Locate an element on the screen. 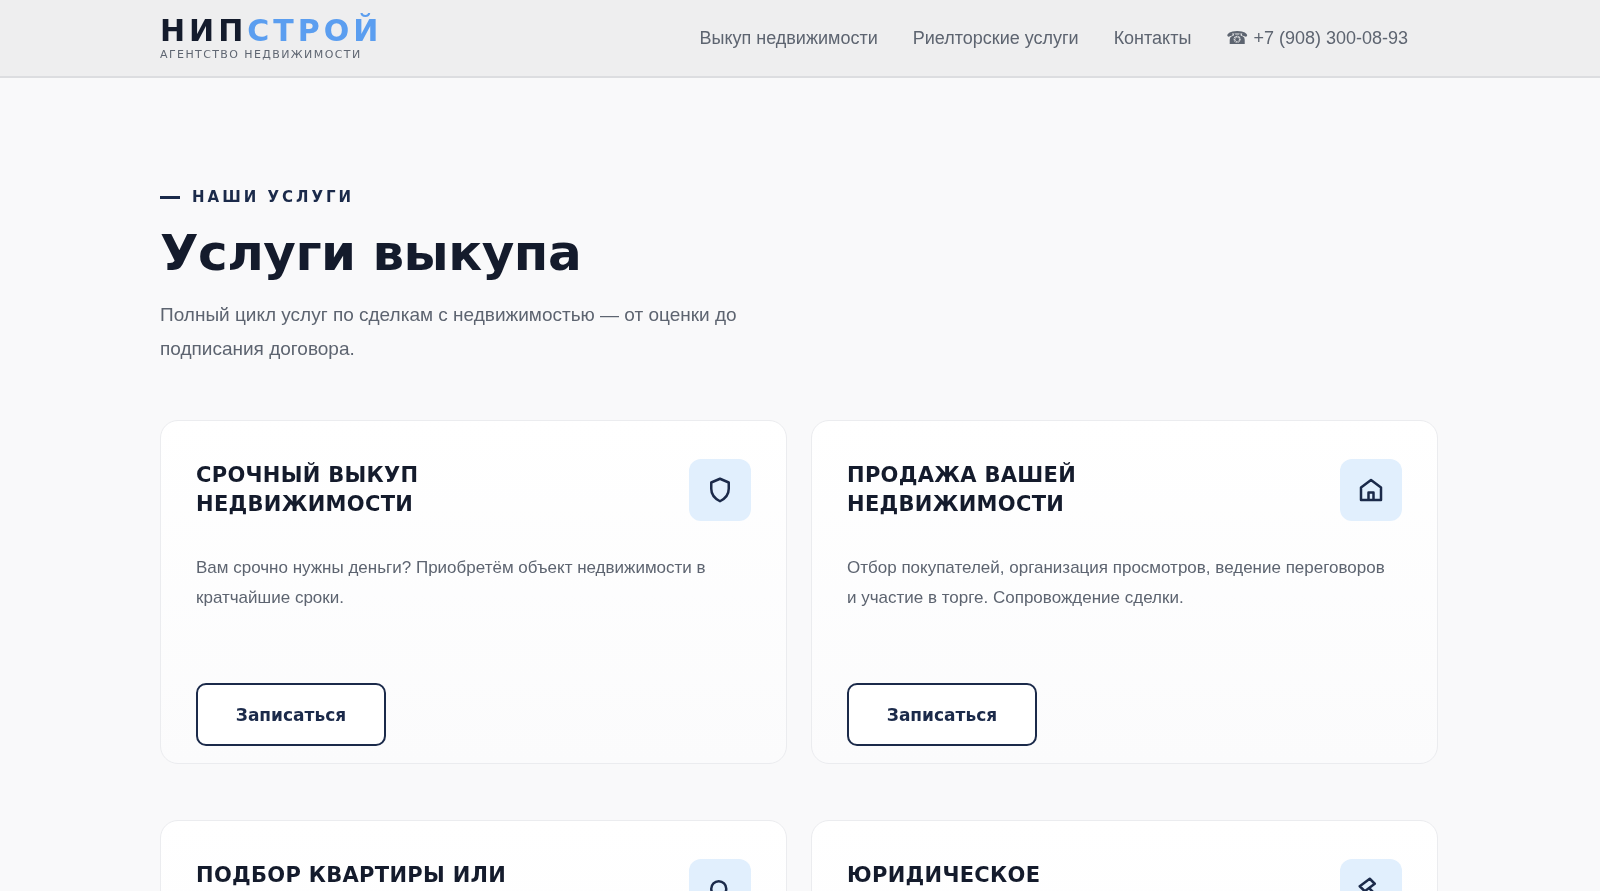 Image resolution: width=1600 pixels, height=891 pixels. section-title: Услуги выкупа is located at coordinates (371, 253).